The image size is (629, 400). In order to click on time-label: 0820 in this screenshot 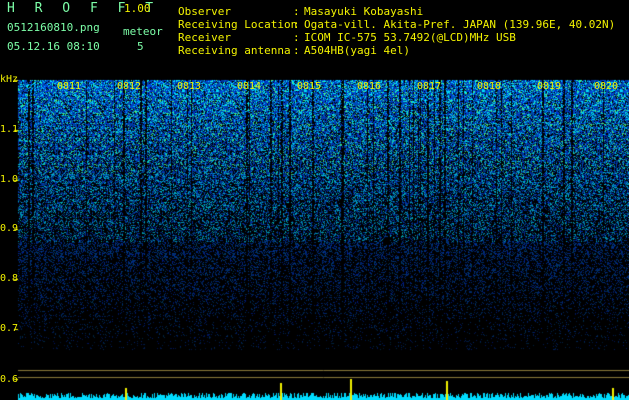, I will do `click(606, 86)`.